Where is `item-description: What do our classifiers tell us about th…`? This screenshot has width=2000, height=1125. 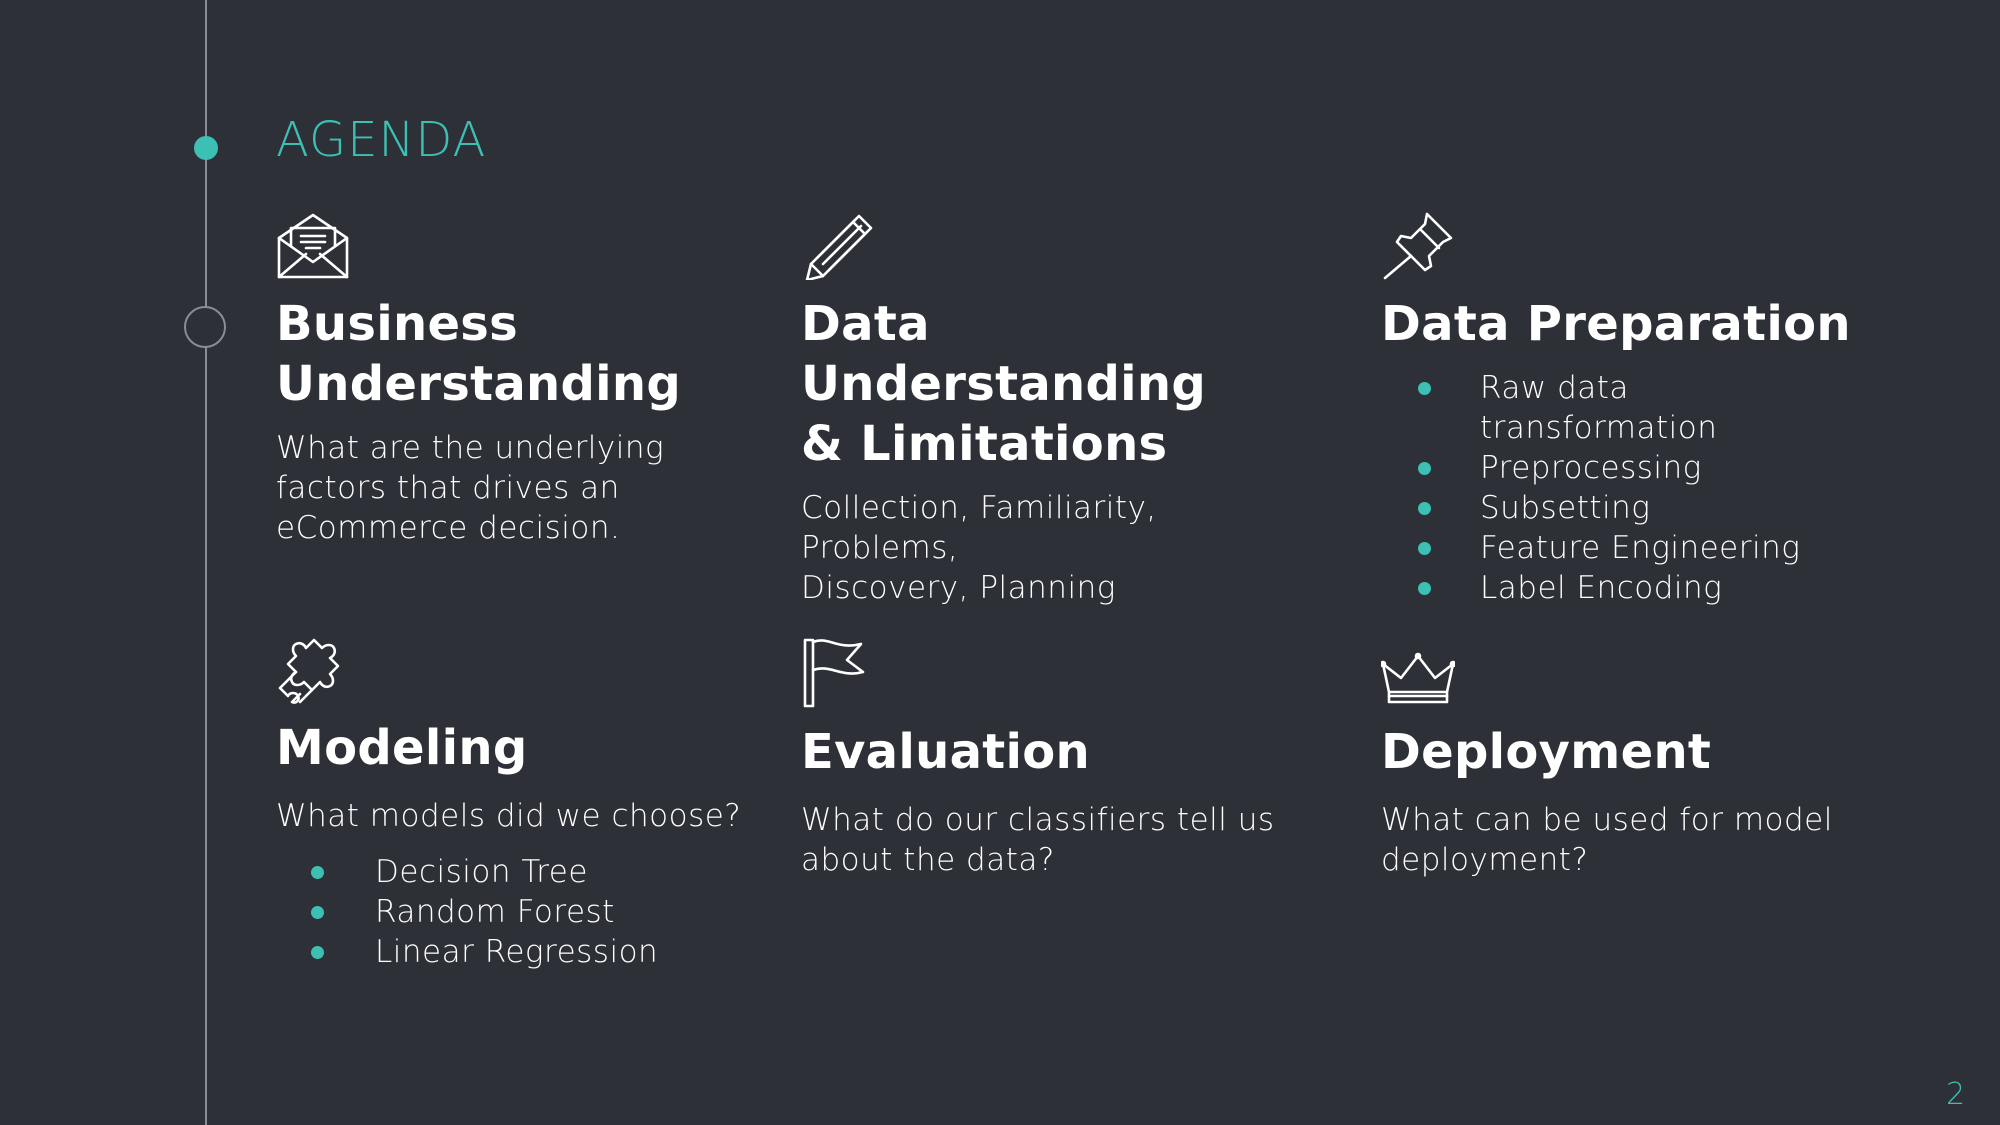 item-description: What do our classifiers tell us about th… is located at coordinates (1061, 840).